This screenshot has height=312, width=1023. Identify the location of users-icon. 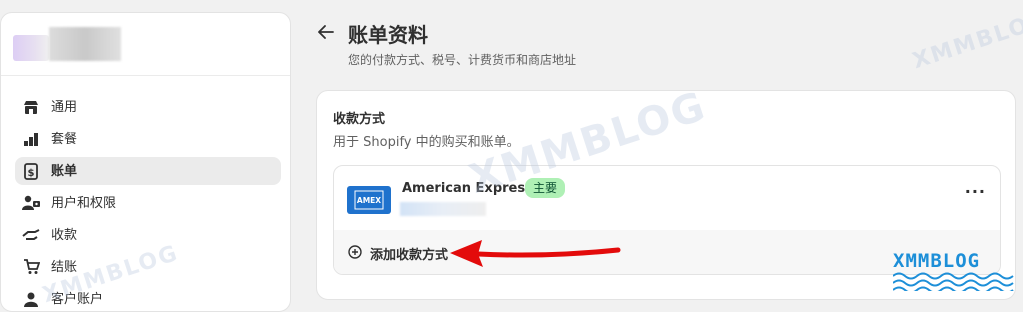
(31, 203).